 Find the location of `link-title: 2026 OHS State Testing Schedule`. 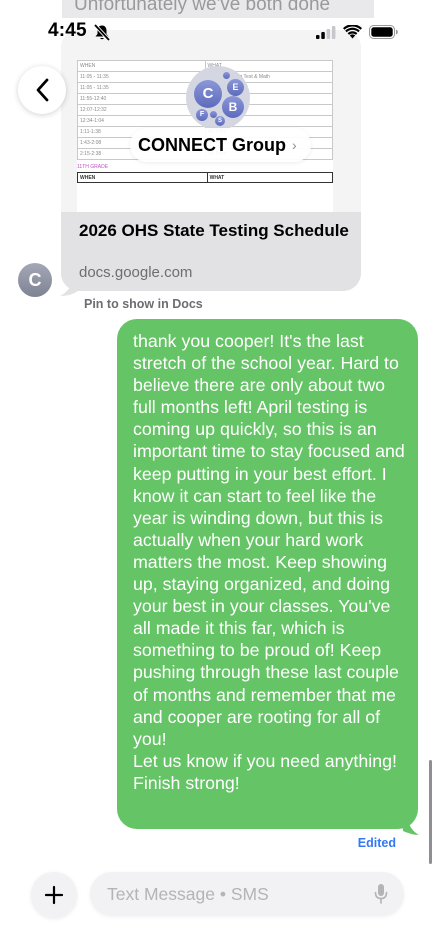

link-title: 2026 OHS State Testing Schedule is located at coordinates (214, 230).